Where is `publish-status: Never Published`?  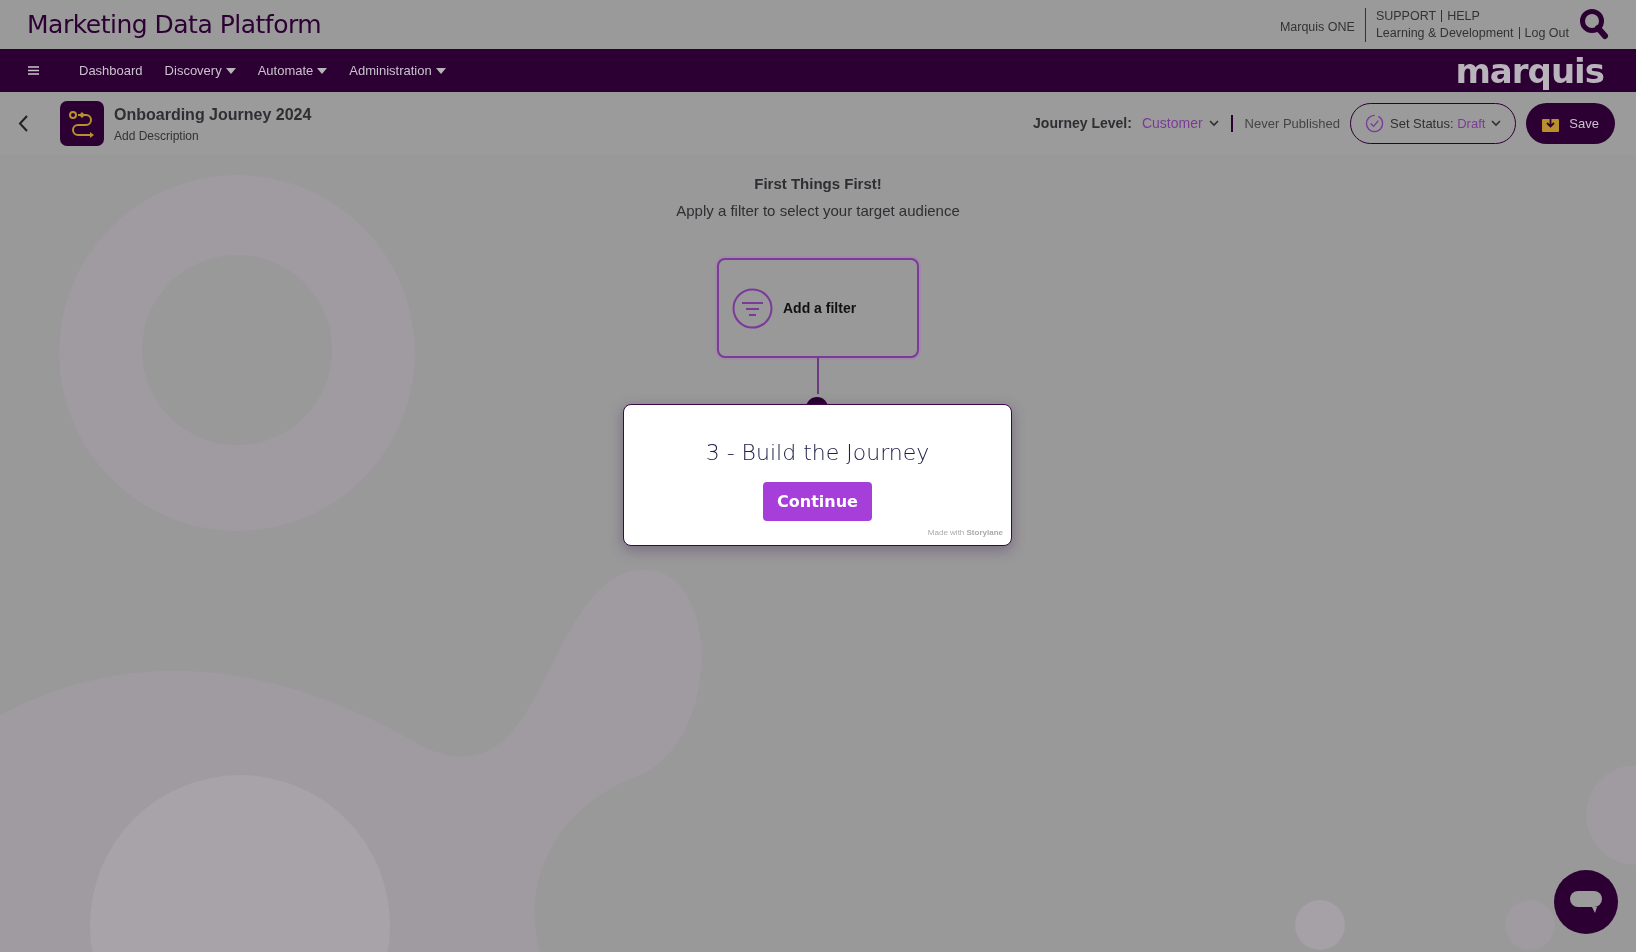
publish-status: Never Published is located at coordinates (1292, 123).